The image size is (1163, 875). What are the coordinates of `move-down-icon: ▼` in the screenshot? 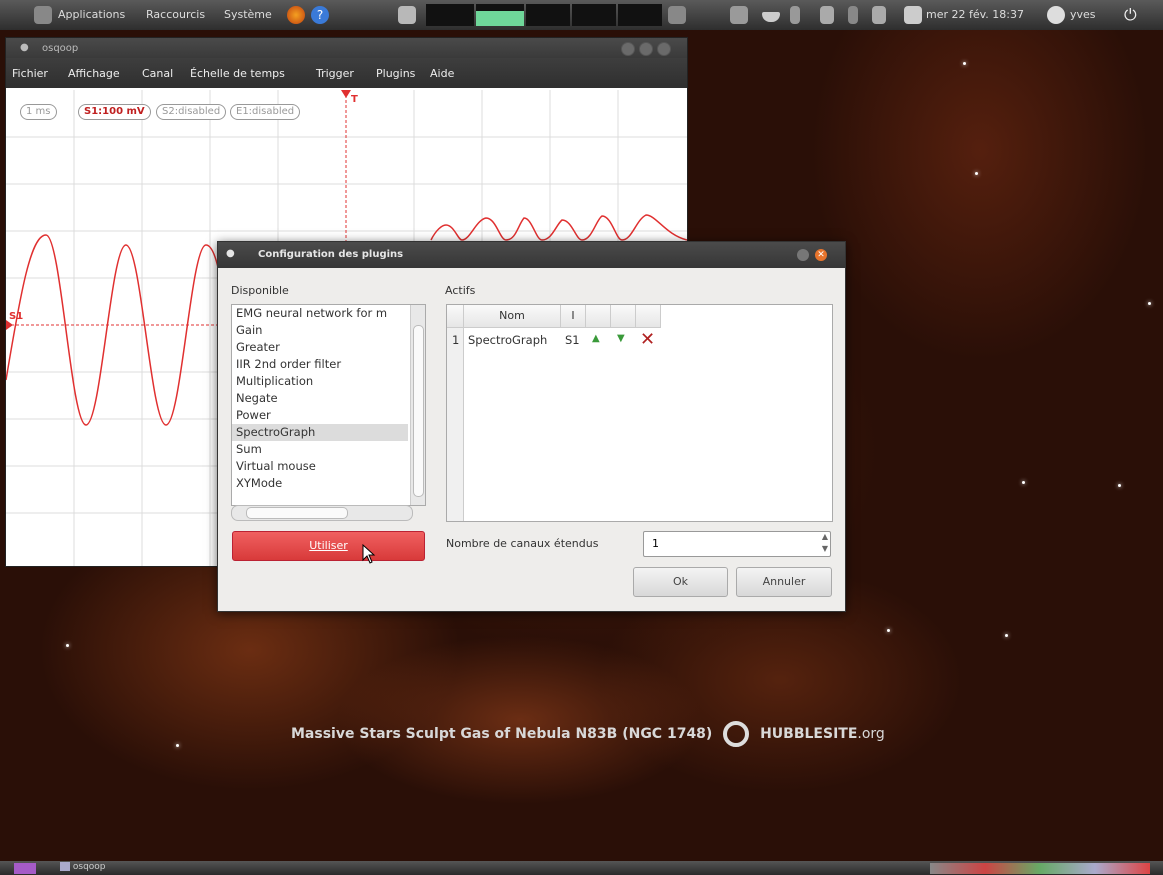 It's located at (621, 338).